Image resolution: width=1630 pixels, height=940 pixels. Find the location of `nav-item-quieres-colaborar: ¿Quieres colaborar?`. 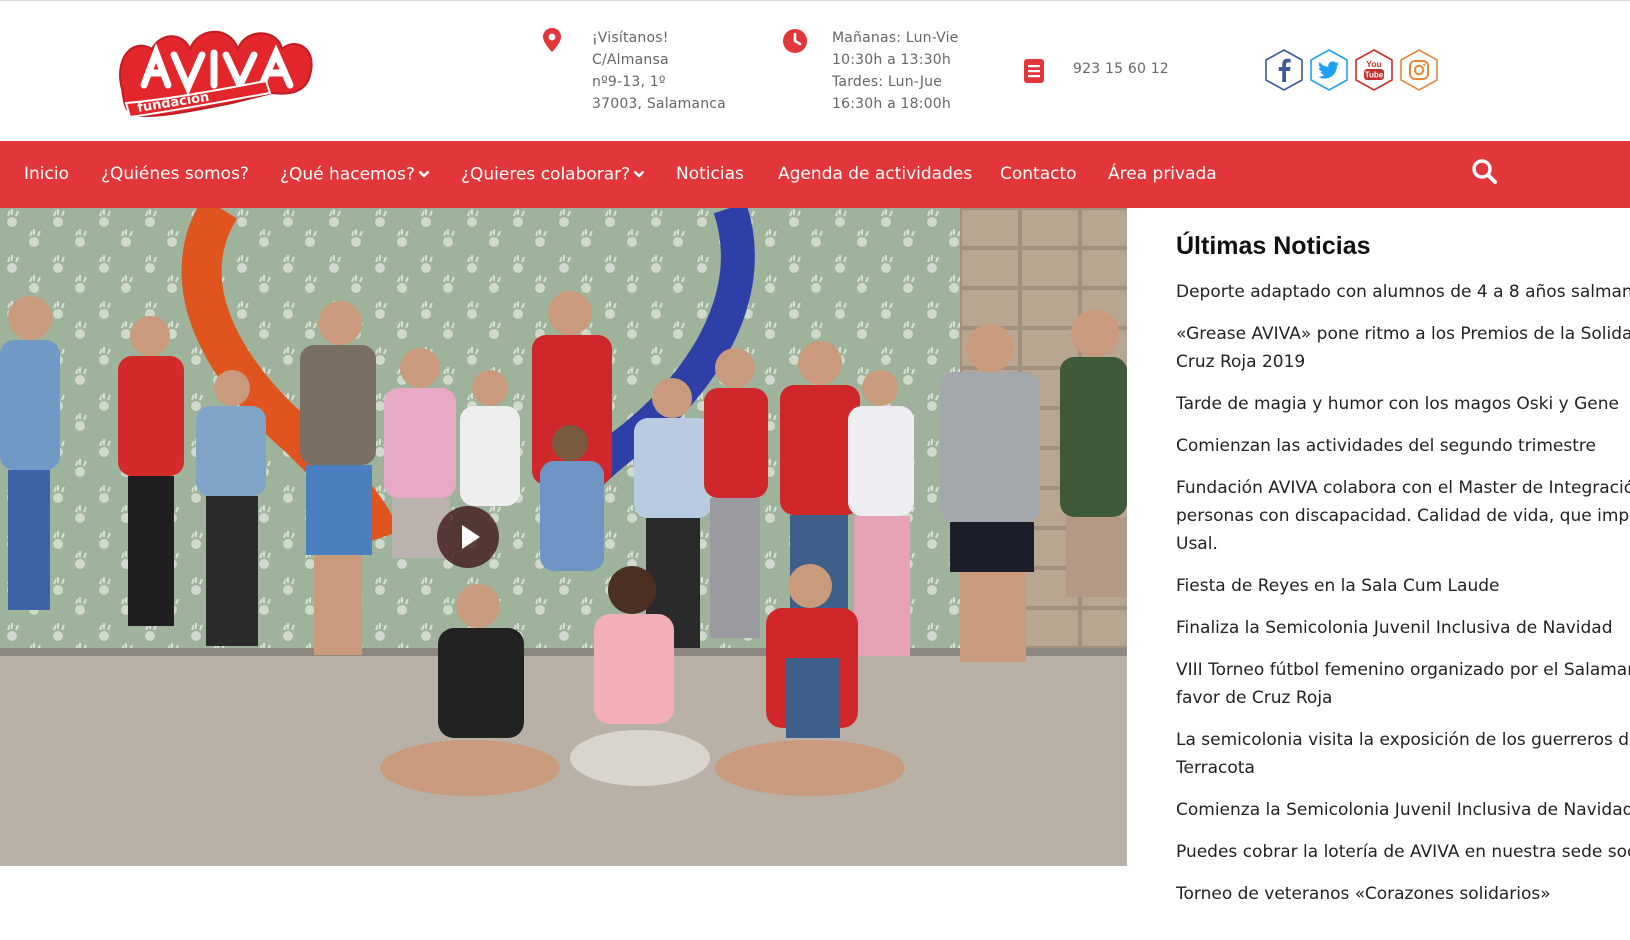

nav-item-quieres-colaborar: ¿Quieres colaborar? is located at coordinates (553, 174).